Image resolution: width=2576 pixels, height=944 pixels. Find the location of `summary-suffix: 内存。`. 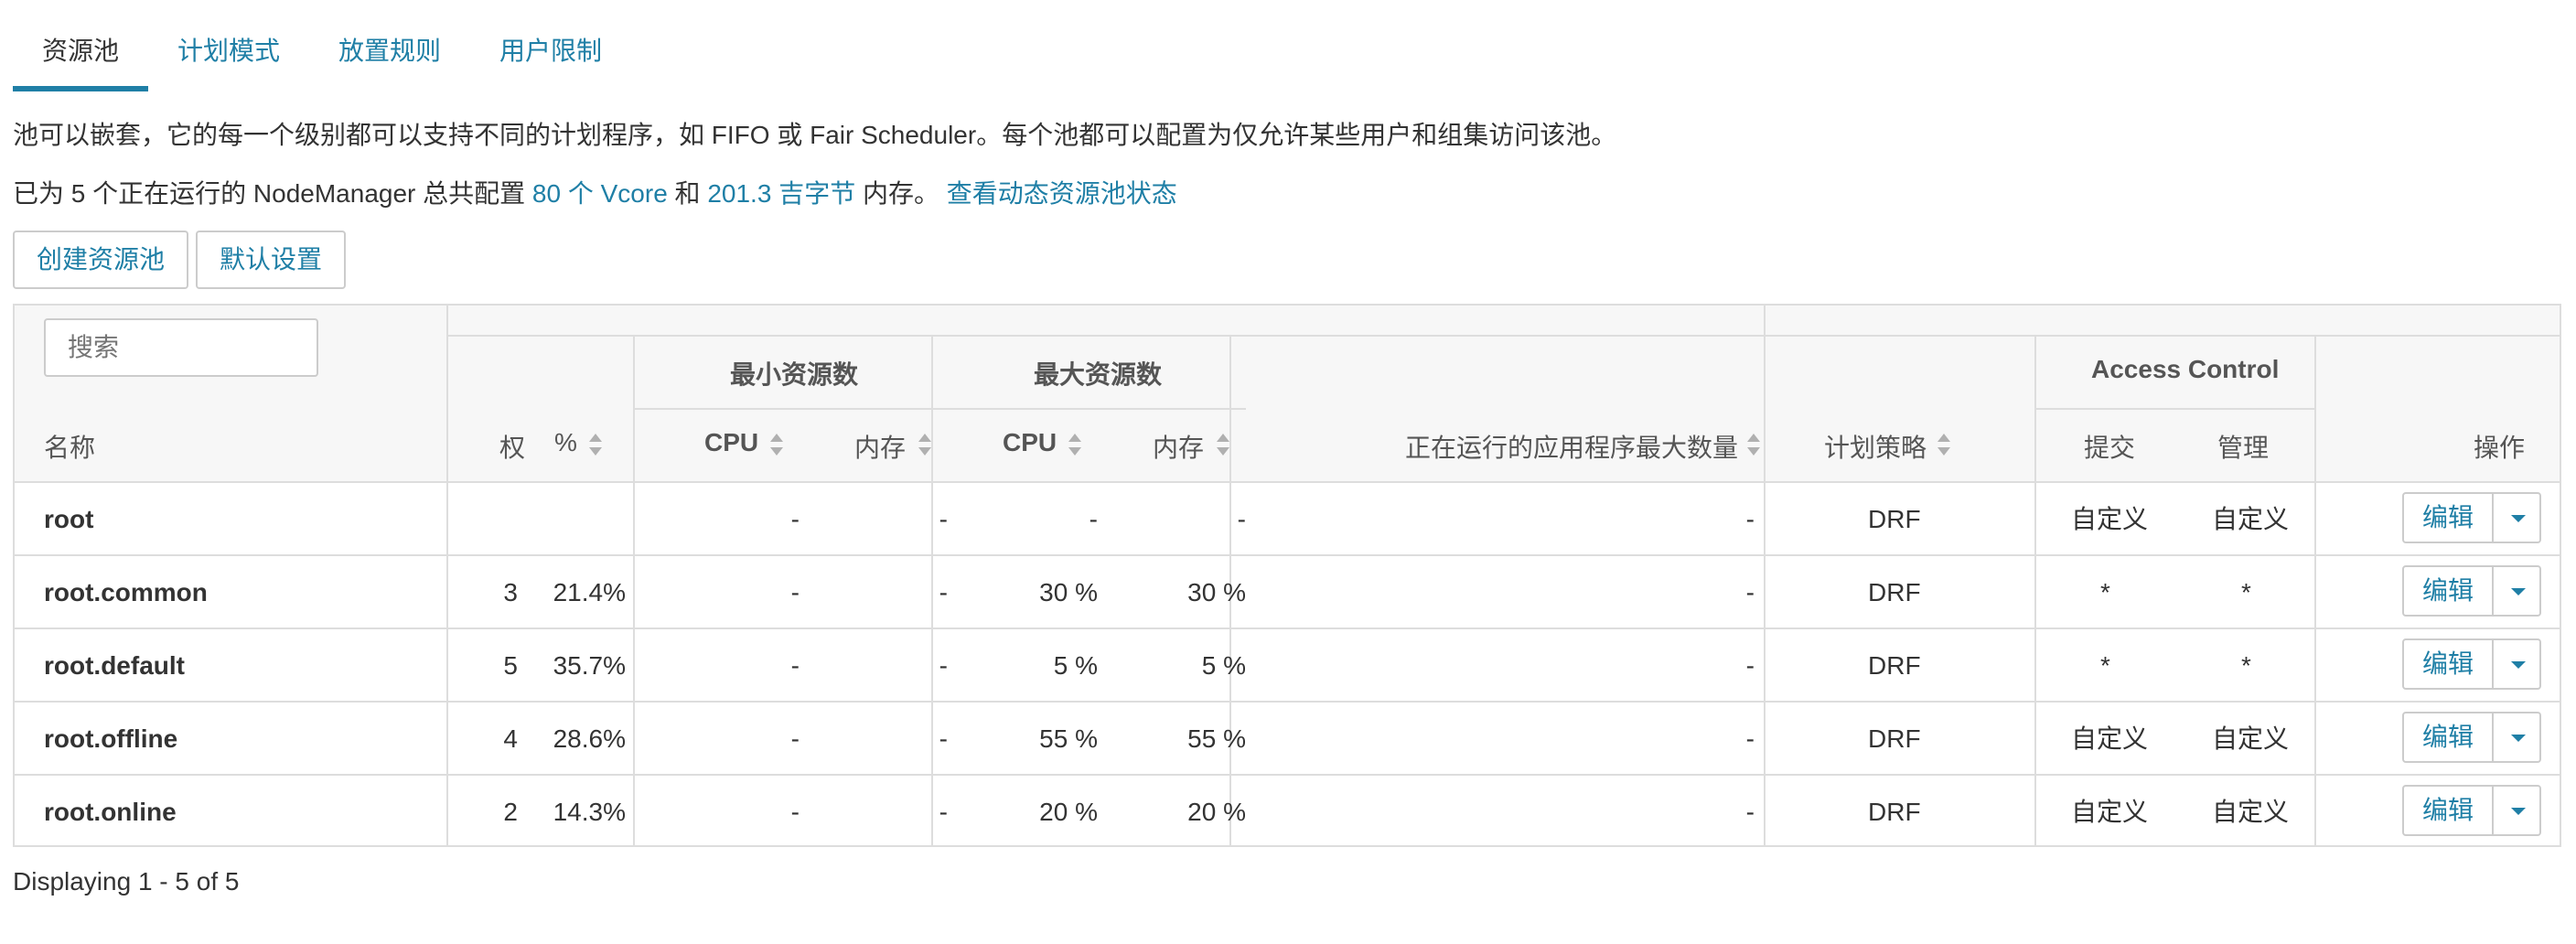

summary-suffix: 内存。 is located at coordinates (901, 193).